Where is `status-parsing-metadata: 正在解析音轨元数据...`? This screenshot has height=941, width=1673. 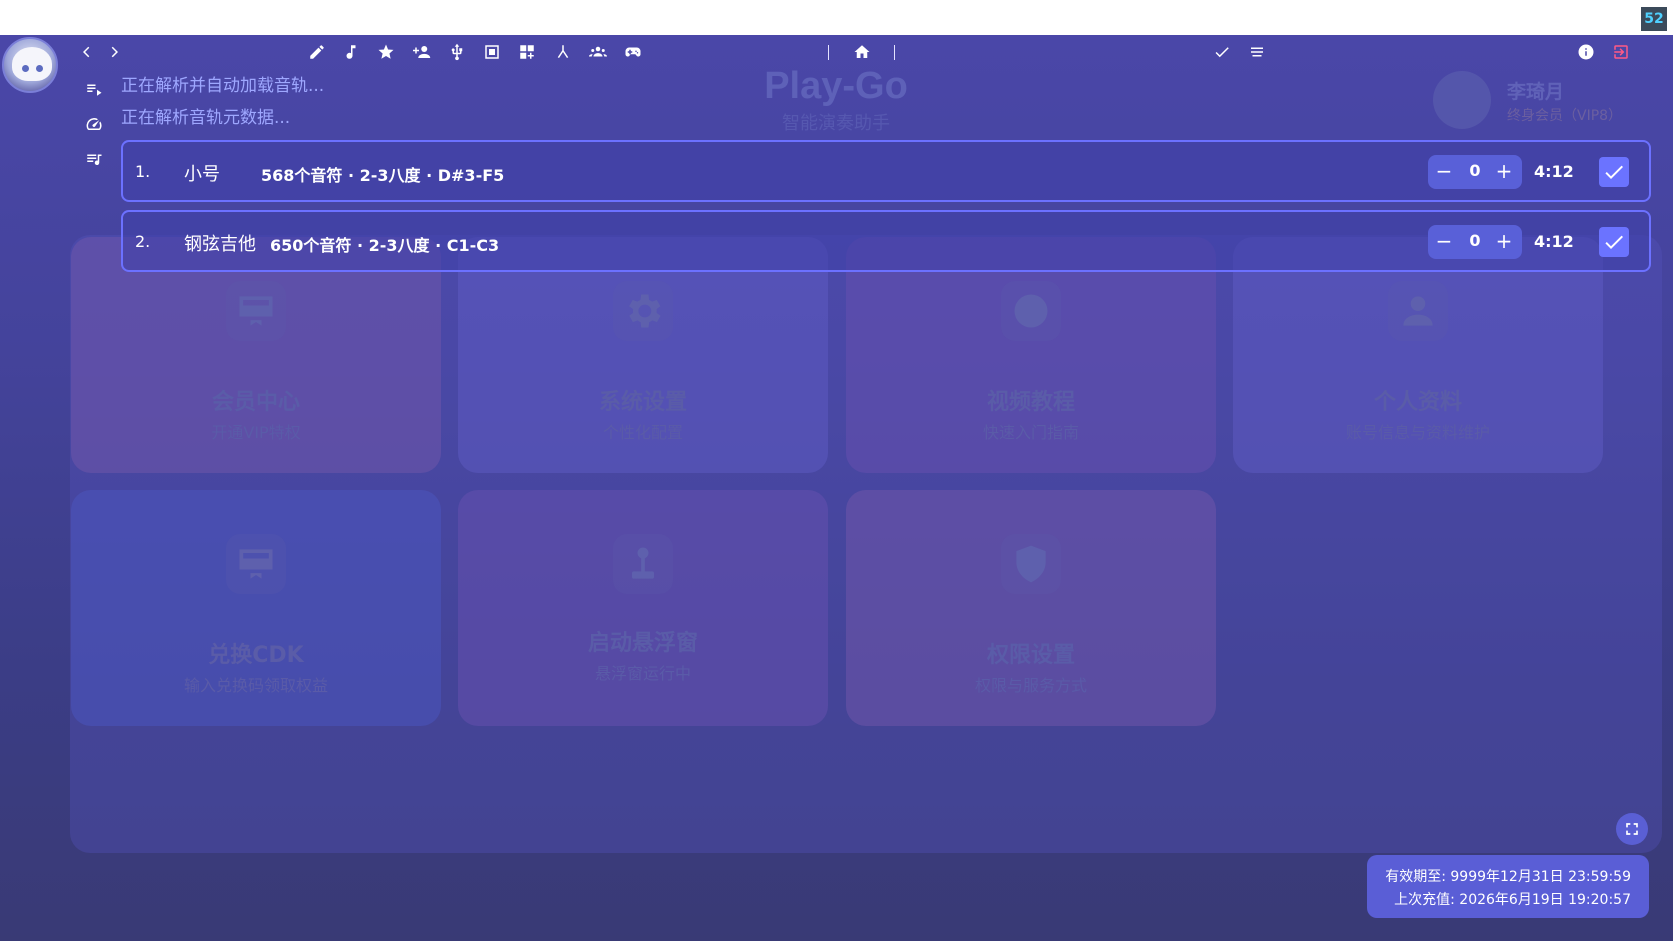 status-parsing-metadata: 正在解析音轨元数据... is located at coordinates (206, 118).